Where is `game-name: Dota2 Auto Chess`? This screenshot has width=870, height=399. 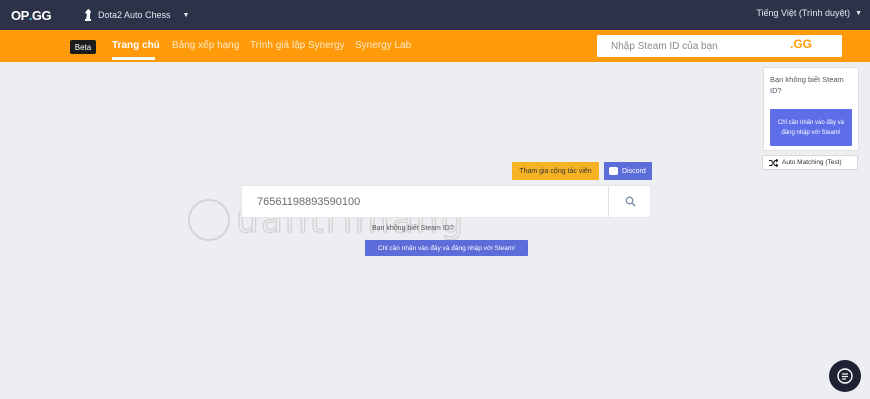 game-name: Dota2 Auto Chess is located at coordinates (134, 15).